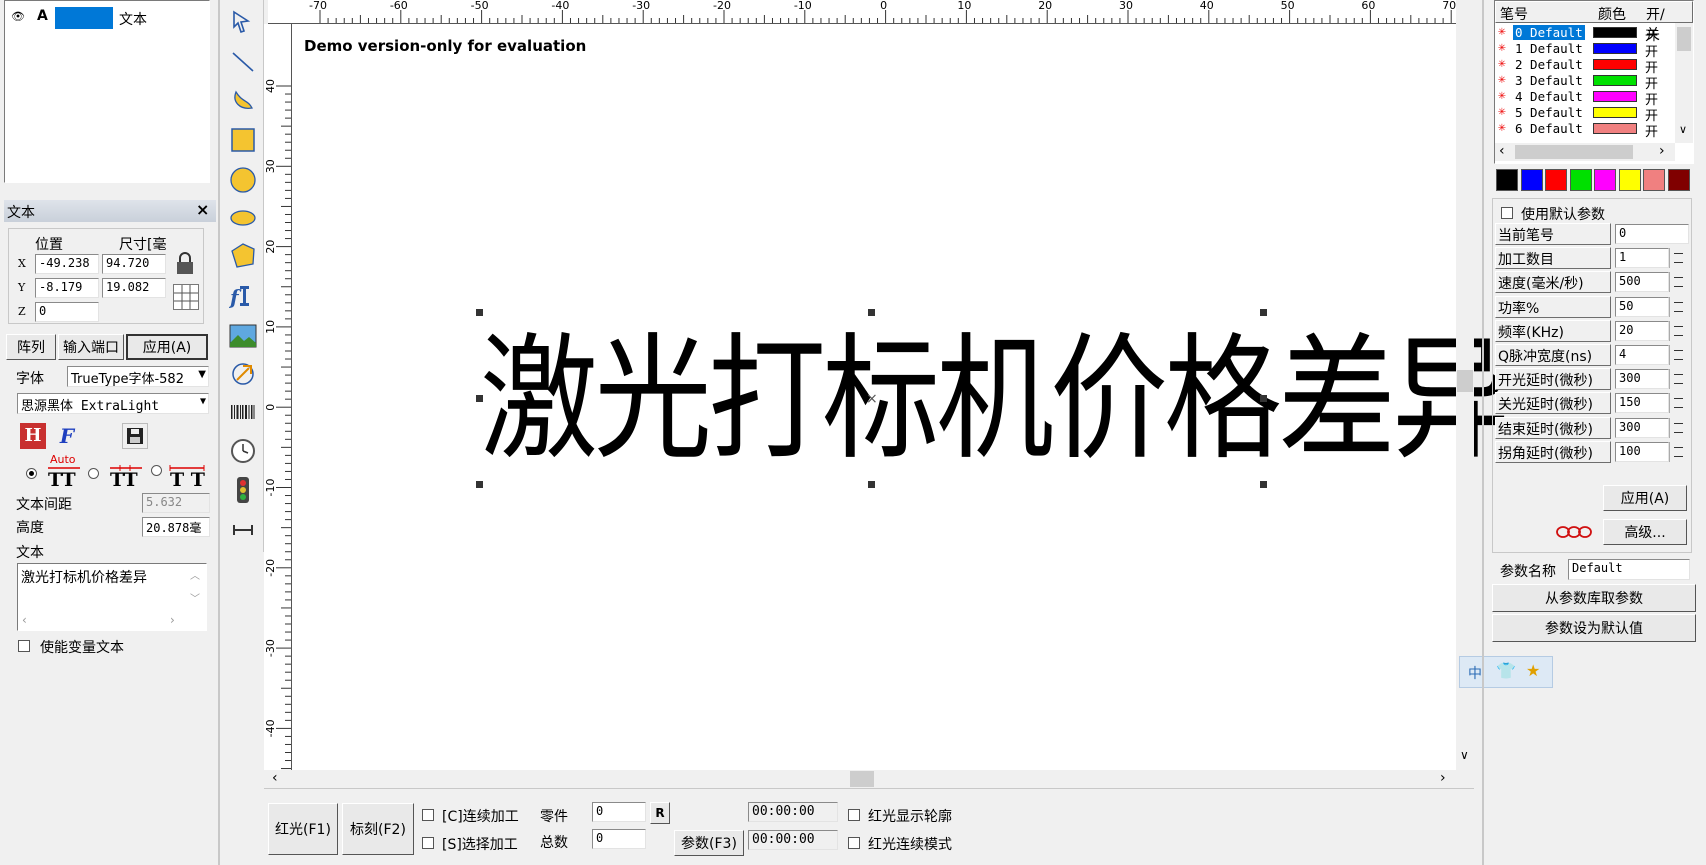 The image size is (1706, 865). Describe the element at coordinates (243, 336) in the screenshot. I see `bitmap-tool-icon` at that location.